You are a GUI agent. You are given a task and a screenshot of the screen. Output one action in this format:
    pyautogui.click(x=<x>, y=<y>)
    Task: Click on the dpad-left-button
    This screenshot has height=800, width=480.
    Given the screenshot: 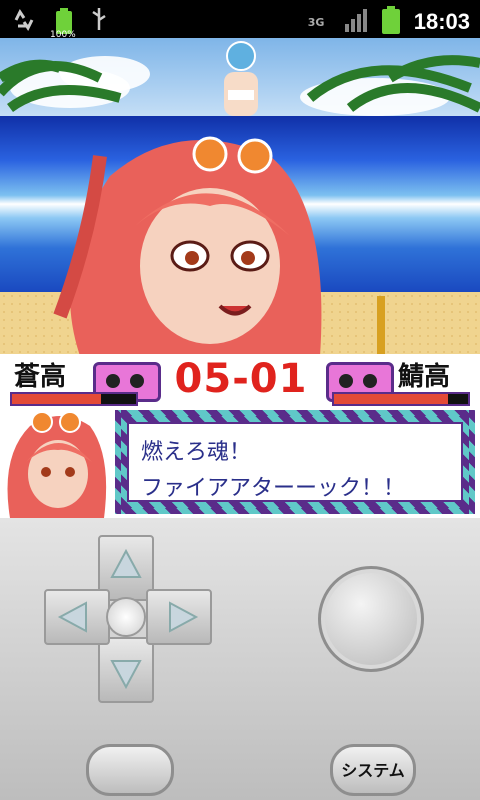 What is the action you would take?
    pyautogui.click(x=77, y=617)
    